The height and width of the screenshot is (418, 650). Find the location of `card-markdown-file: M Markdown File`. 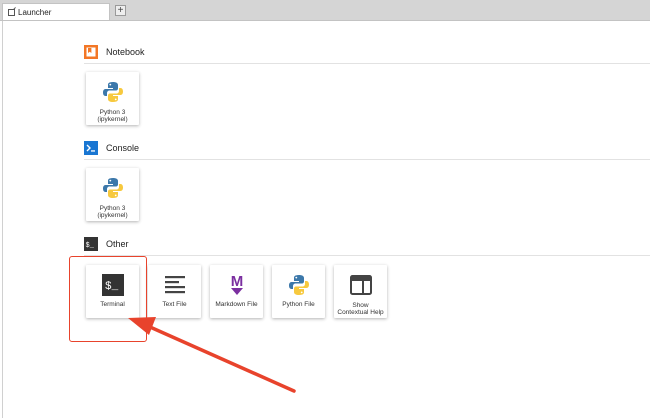

card-markdown-file: M Markdown File is located at coordinates (236, 291).